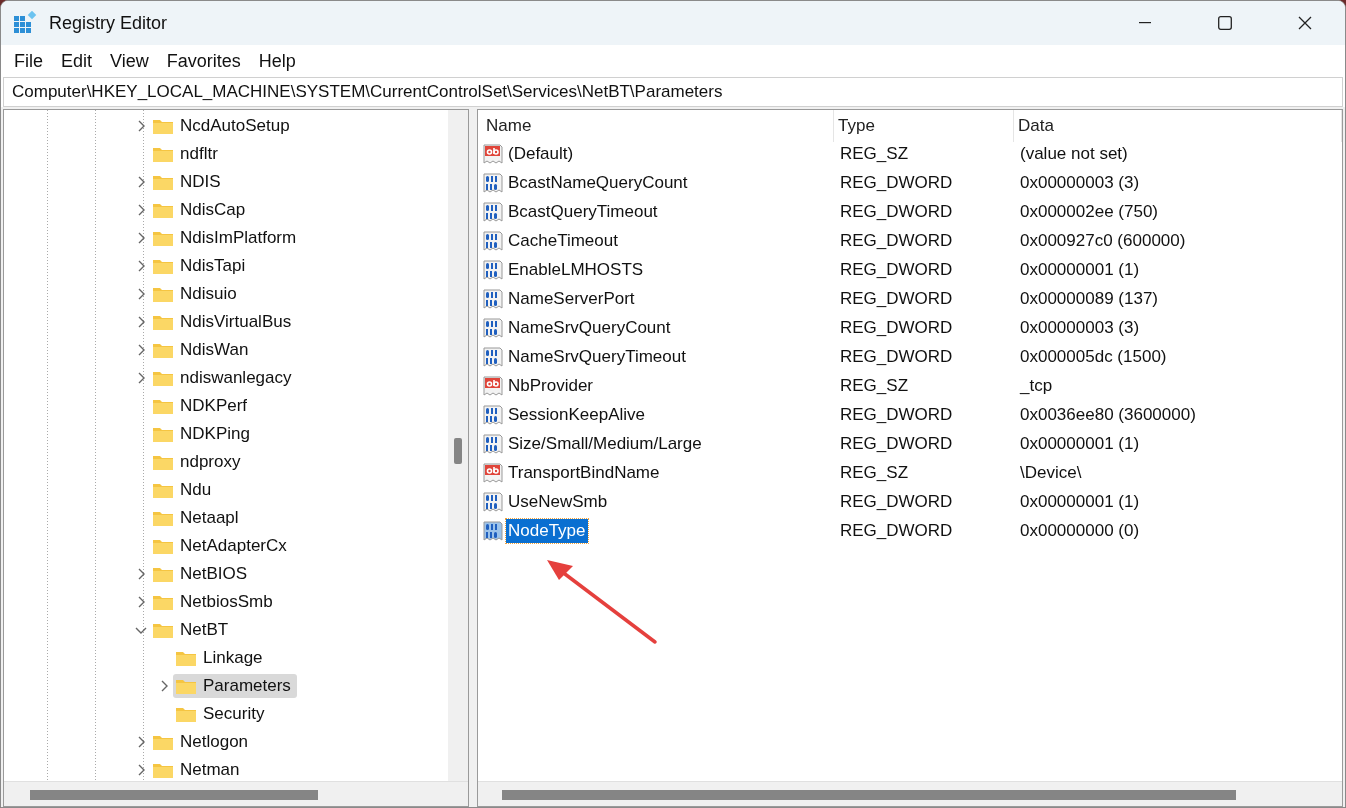 Image resolution: width=1346 pixels, height=808 pixels. Describe the element at coordinates (201, 266) in the screenshot. I see `tree-item: NdisTapi` at that location.